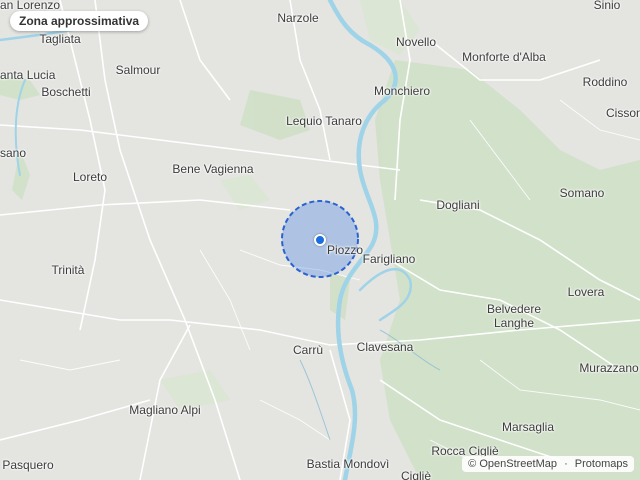  Describe the element at coordinates (402, 91) in the screenshot. I see `place-label: Monchiero` at that location.